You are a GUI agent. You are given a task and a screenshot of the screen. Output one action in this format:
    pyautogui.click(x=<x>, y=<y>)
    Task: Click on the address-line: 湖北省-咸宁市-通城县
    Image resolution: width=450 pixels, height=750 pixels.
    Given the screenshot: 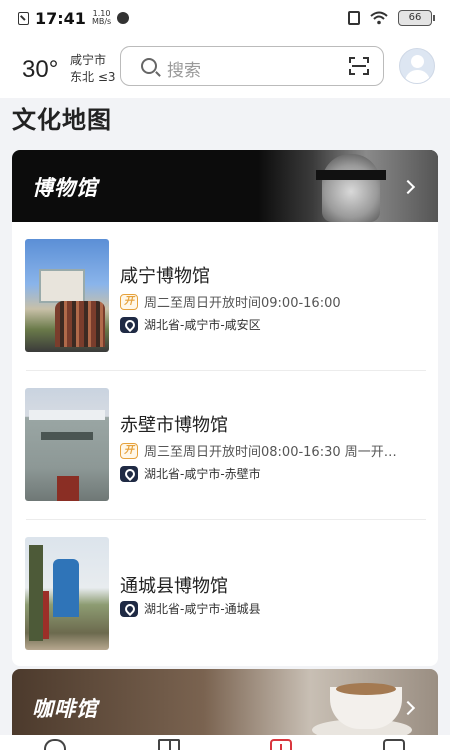 What is the action you would take?
    pyautogui.click(x=190, y=608)
    